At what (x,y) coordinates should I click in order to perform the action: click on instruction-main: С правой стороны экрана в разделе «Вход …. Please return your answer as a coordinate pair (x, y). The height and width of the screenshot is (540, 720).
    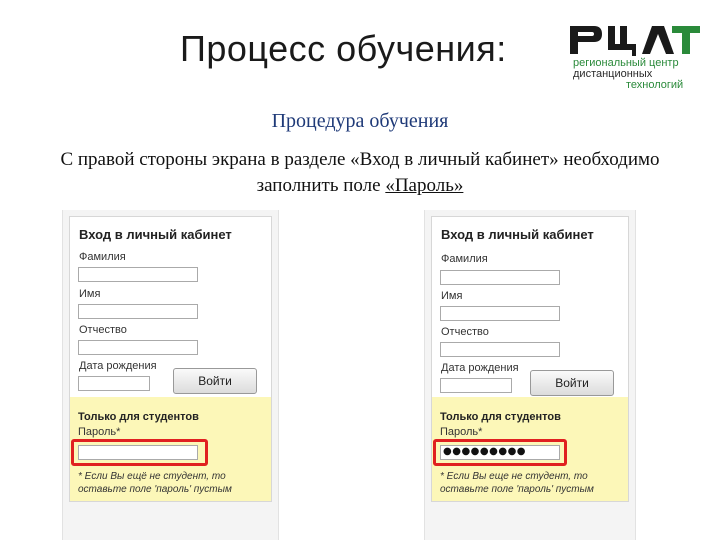
    Looking at the image, I should click on (360, 172).